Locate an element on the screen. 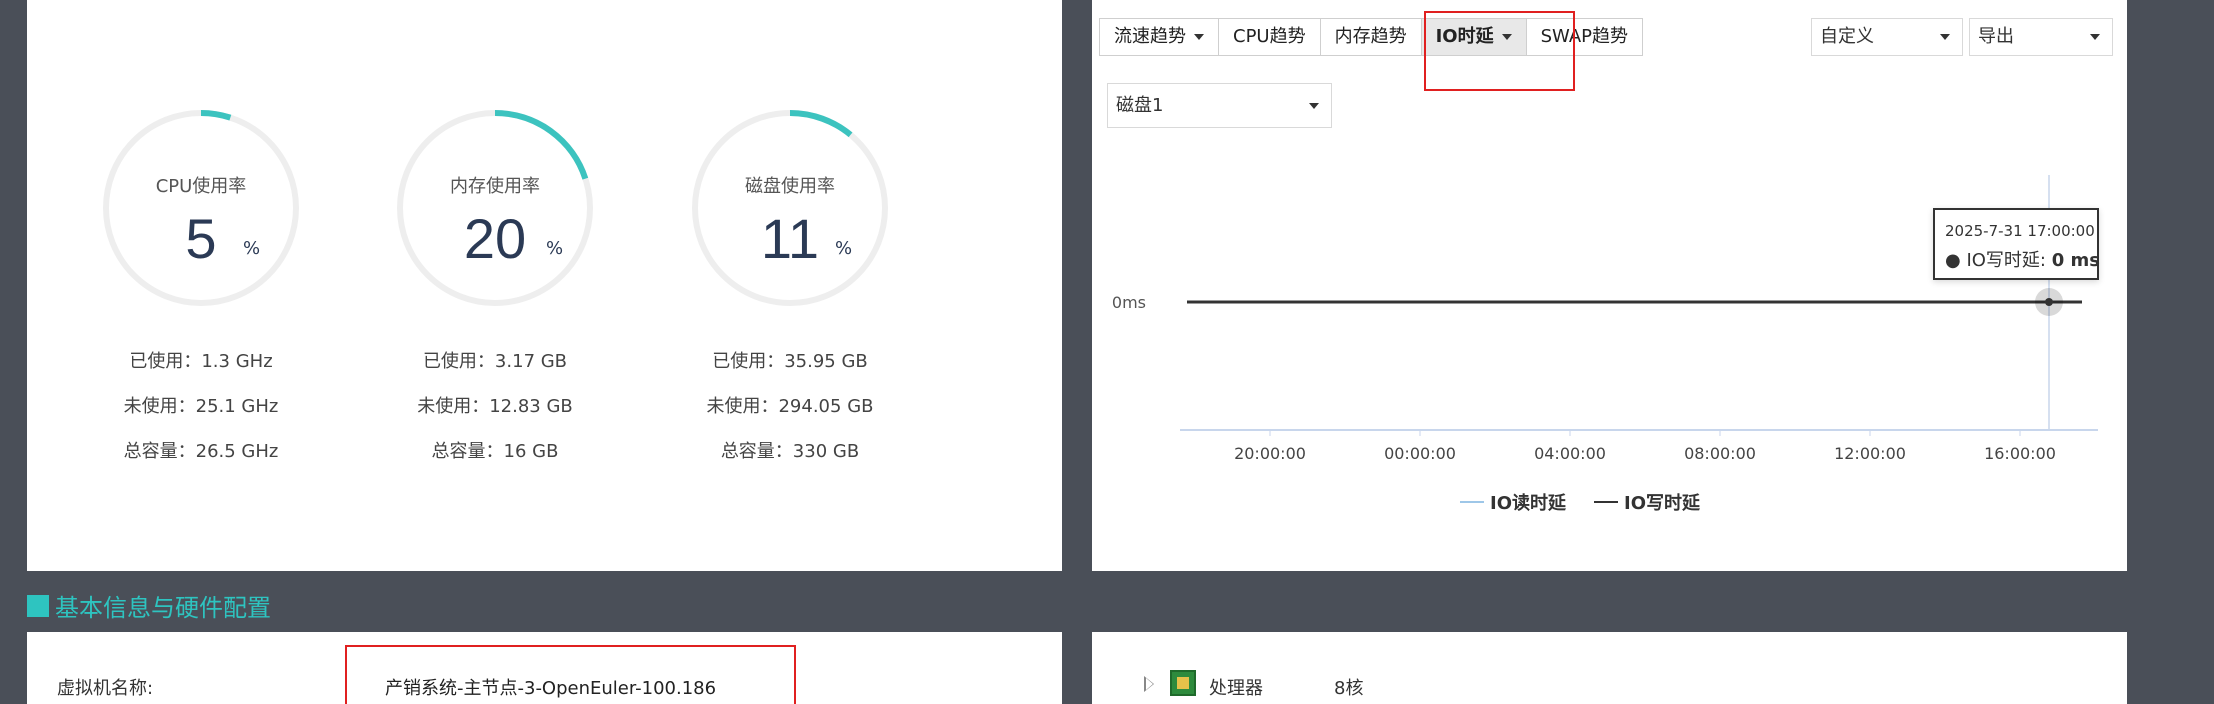  section-title-text: 基本信息与硬件配置 is located at coordinates (163, 608).